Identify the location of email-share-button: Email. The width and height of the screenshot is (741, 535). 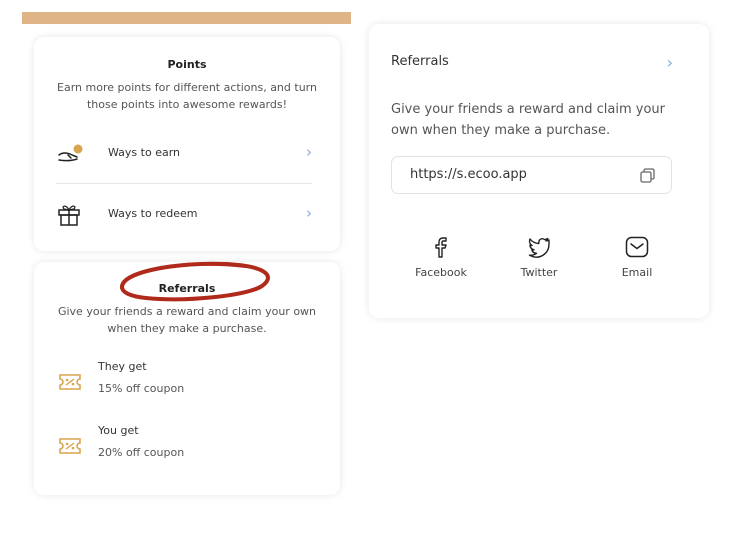
(637, 256).